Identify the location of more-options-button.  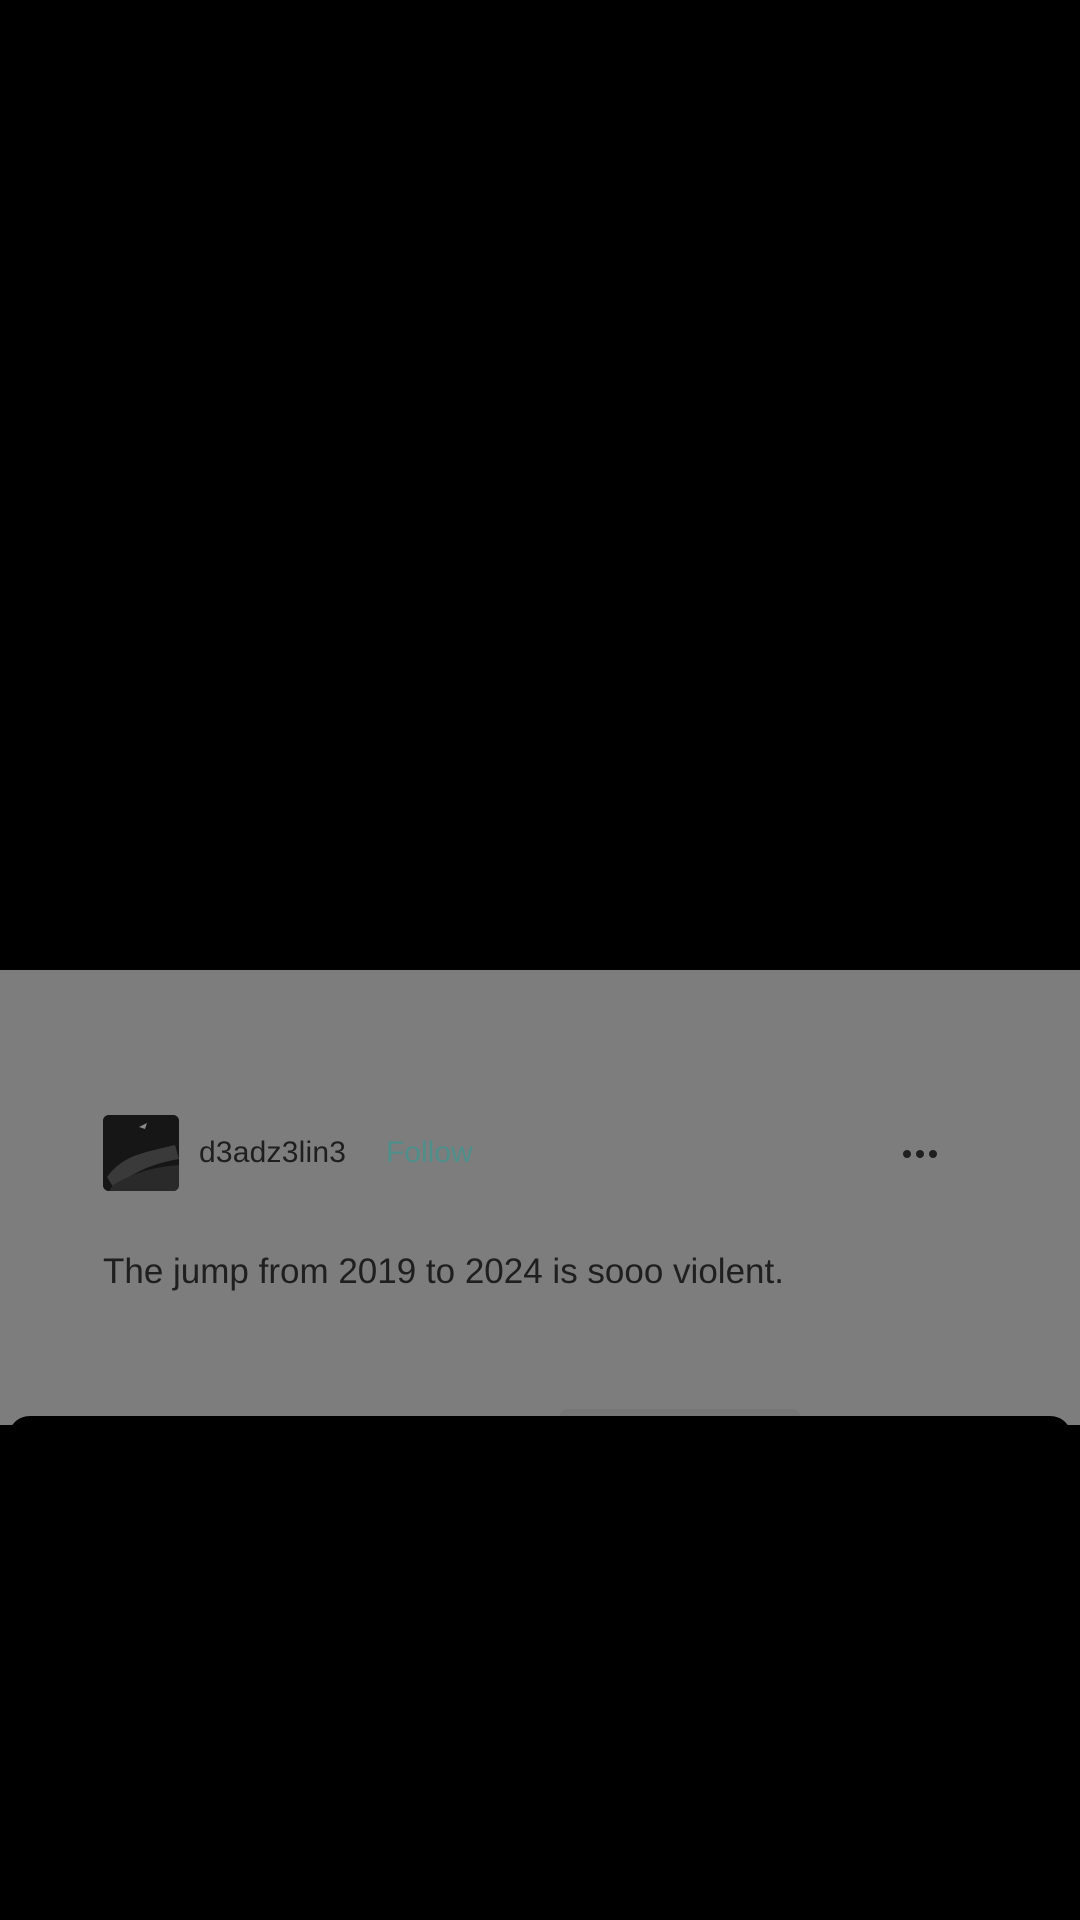
(920, 1154).